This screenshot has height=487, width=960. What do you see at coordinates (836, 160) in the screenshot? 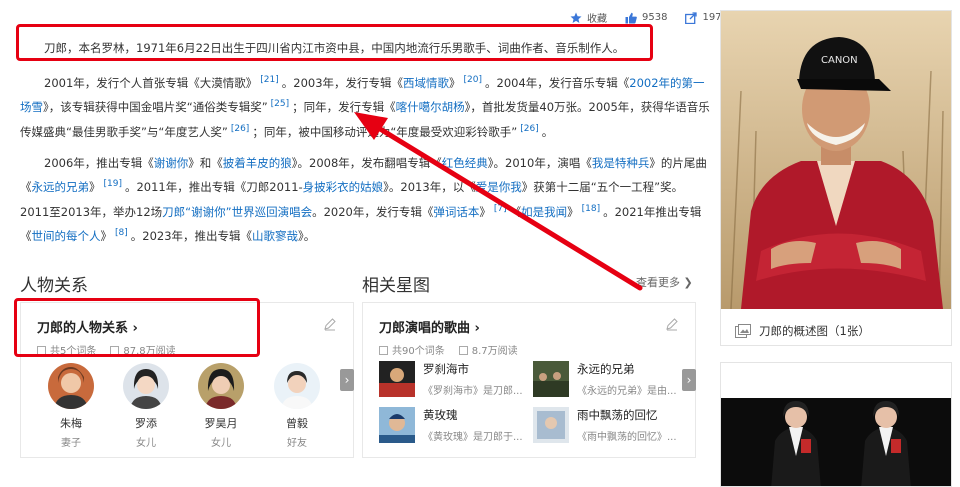
I see `summary-photo: CANON` at bounding box center [836, 160].